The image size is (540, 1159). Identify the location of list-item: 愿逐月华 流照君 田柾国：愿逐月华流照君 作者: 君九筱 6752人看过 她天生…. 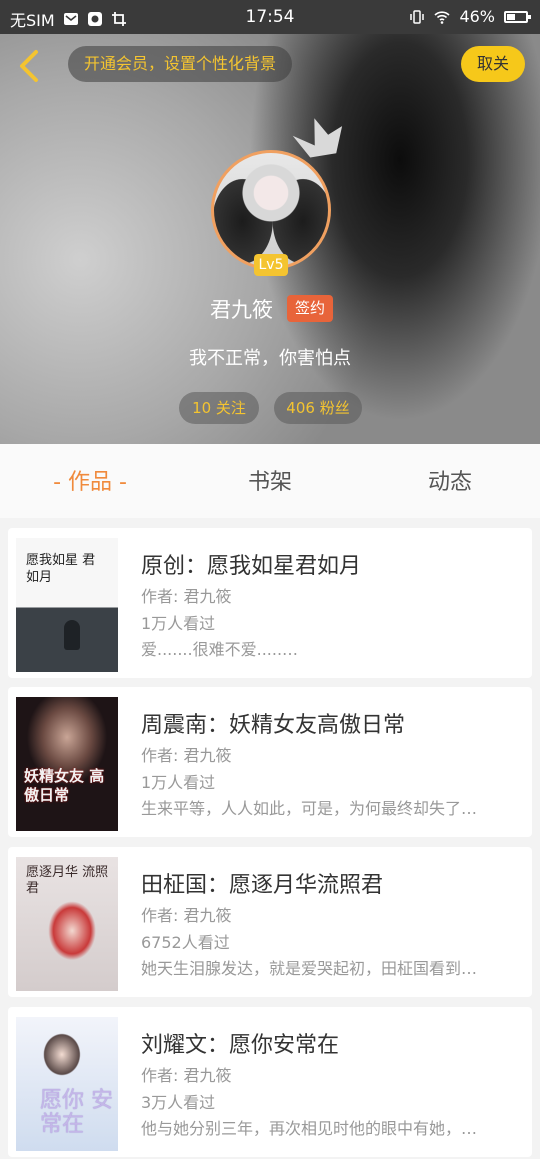
(270, 922).